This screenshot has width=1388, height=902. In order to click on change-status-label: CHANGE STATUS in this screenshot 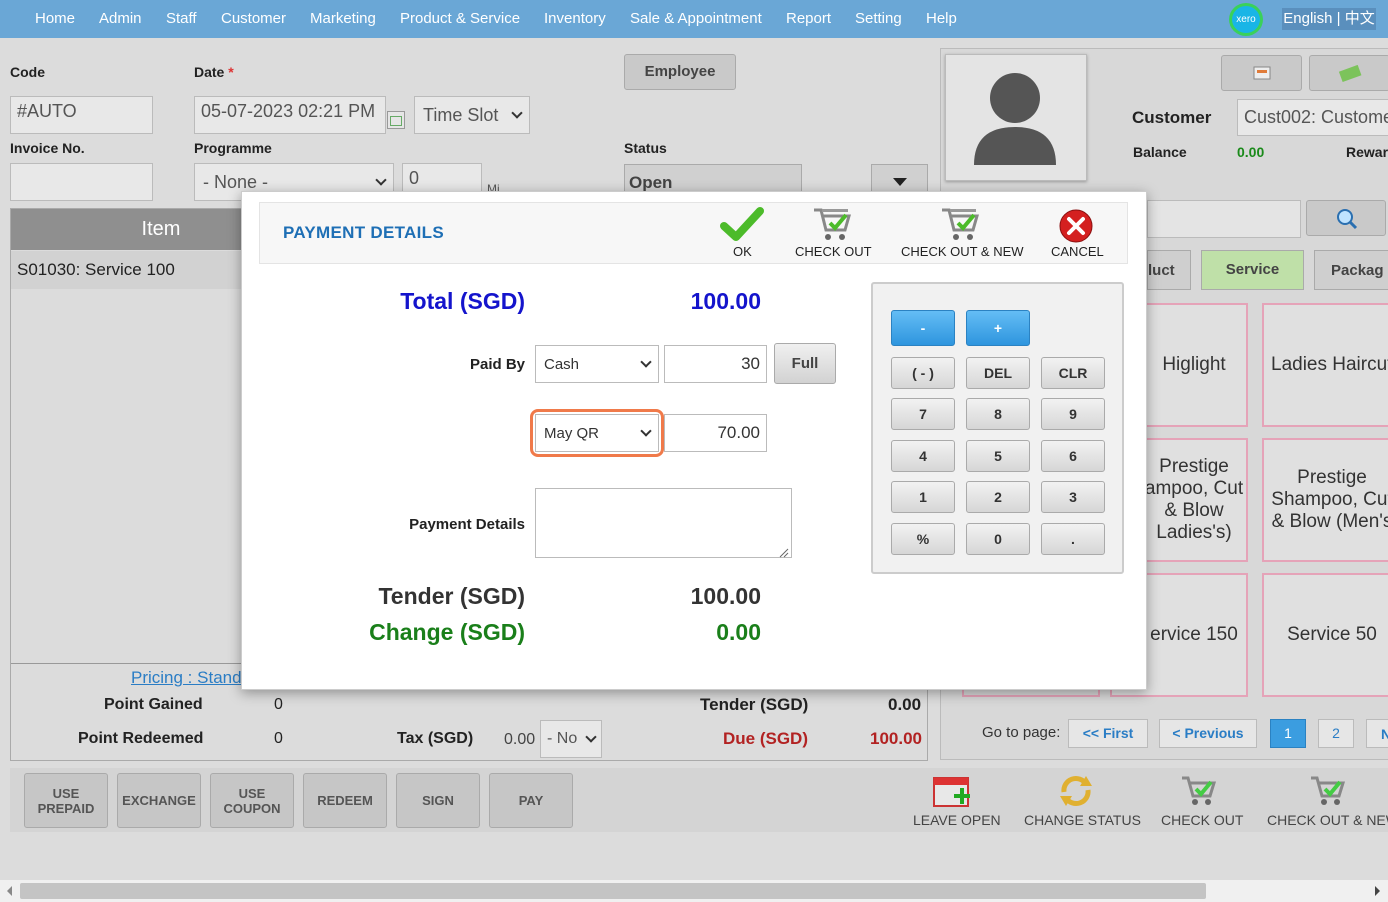, I will do `click(1082, 820)`.